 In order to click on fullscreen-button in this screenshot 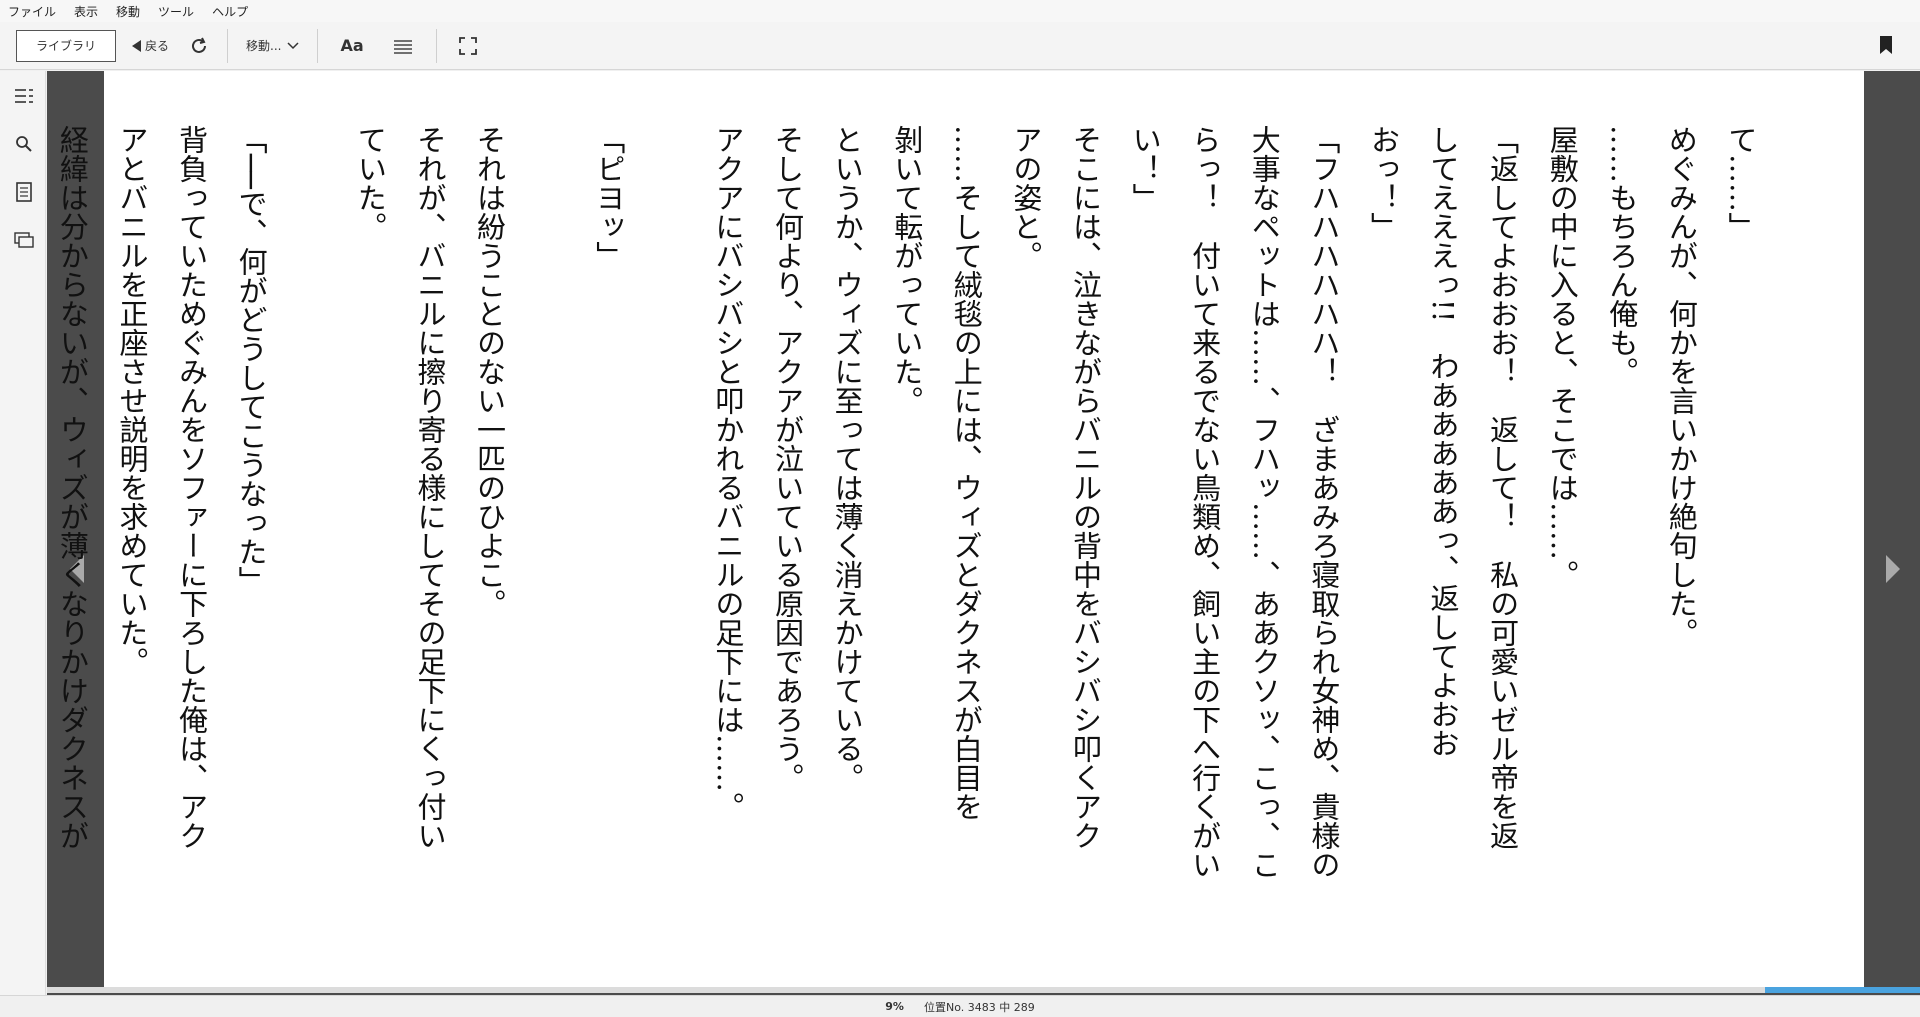, I will do `click(468, 46)`.